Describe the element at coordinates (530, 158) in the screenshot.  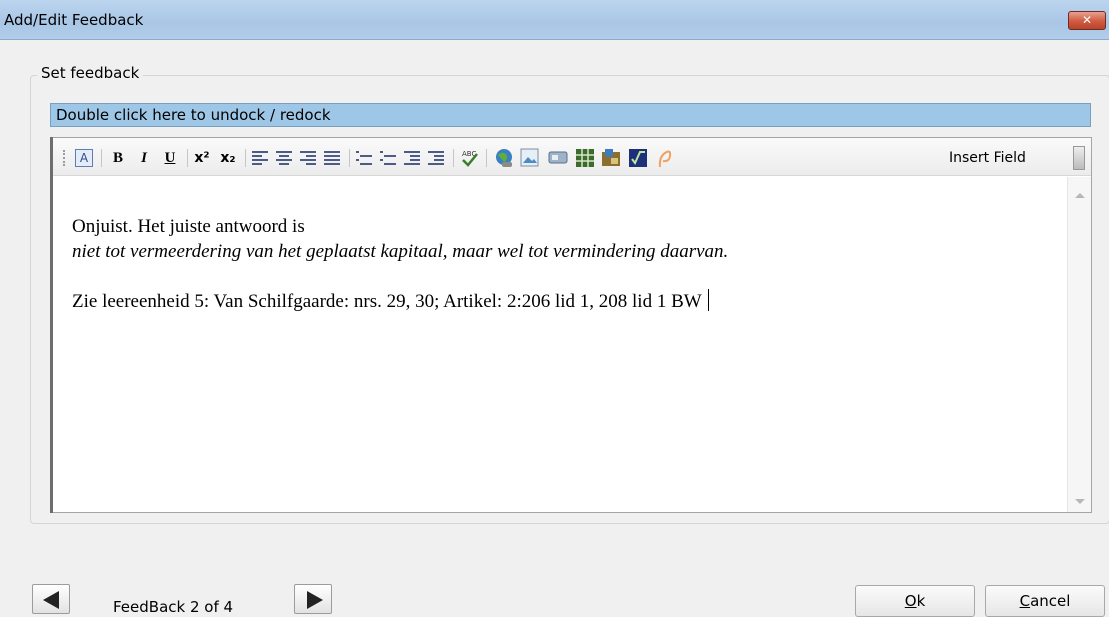
I see `image-icon` at that location.